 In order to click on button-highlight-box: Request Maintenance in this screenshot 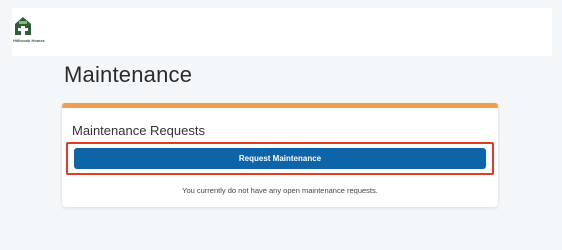, I will do `click(280, 158)`.